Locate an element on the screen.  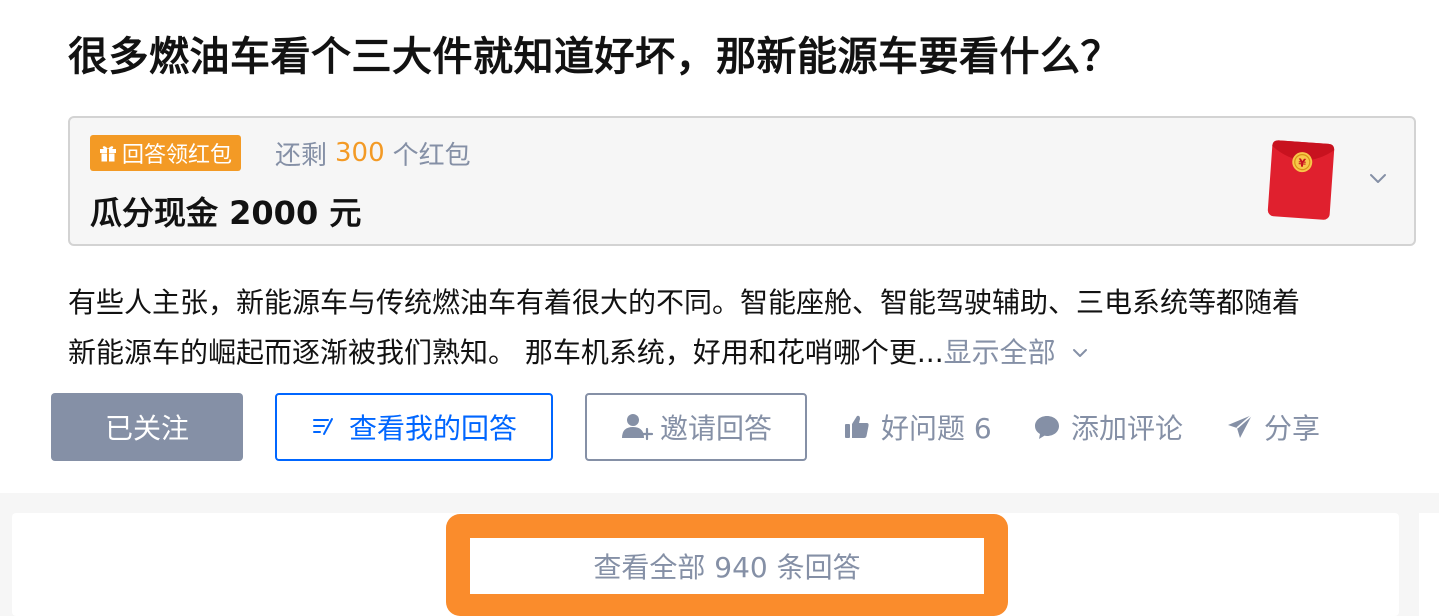
red-envelope-icon: ¥ is located at coordinates (1301, 180).